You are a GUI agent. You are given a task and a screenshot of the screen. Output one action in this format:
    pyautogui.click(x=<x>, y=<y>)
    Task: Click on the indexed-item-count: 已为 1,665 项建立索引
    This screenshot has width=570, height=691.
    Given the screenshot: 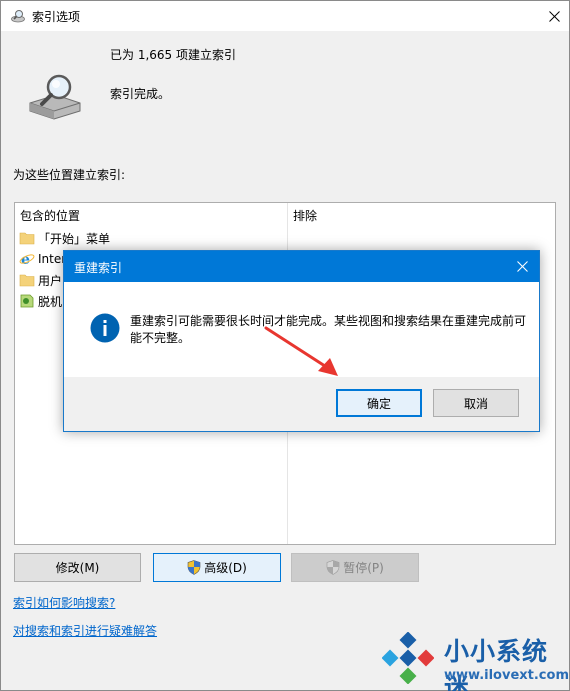 What is the action you would take?
    pyautogui.click(x=173, y=55)
    